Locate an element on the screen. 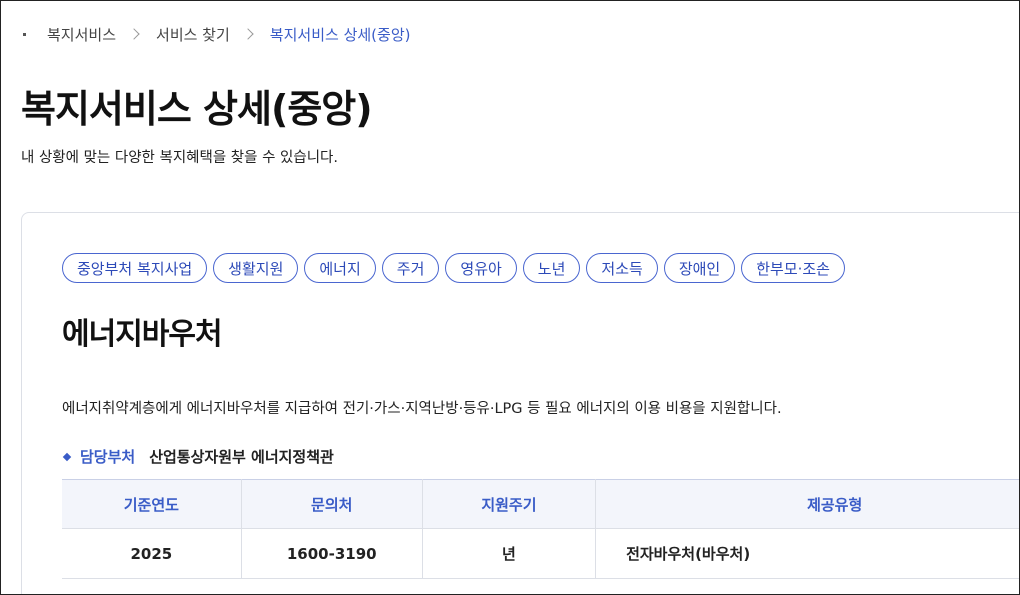 The image size is (1020, 595). department-label: 담당부처 is located at coordinates (108, 457).